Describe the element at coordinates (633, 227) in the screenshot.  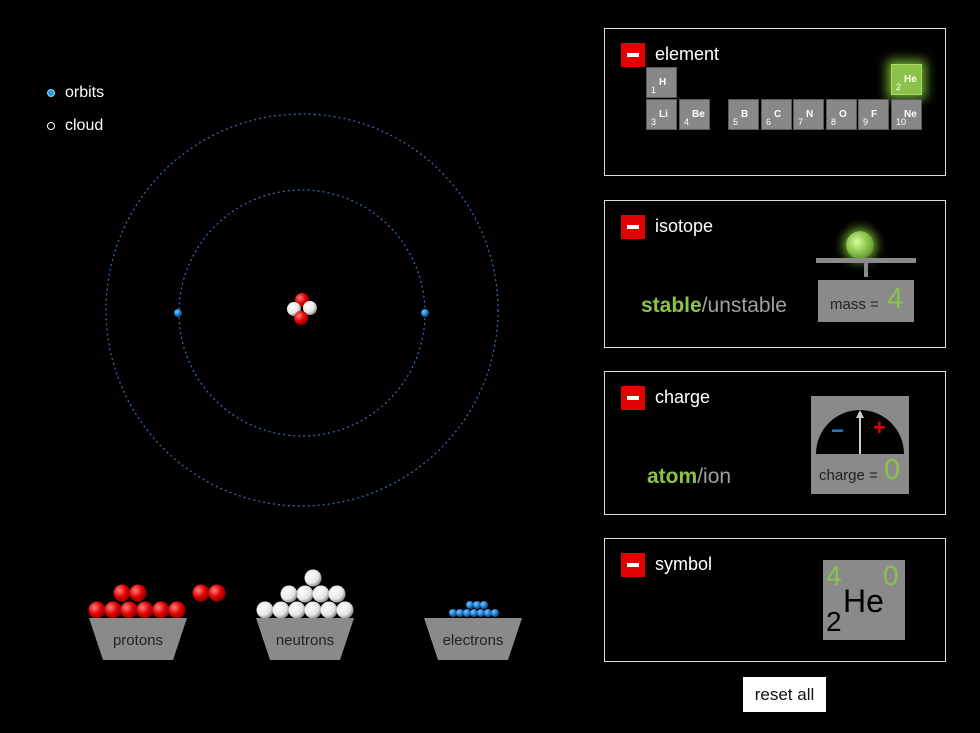
I see `isotope-collapse-button` at that location.